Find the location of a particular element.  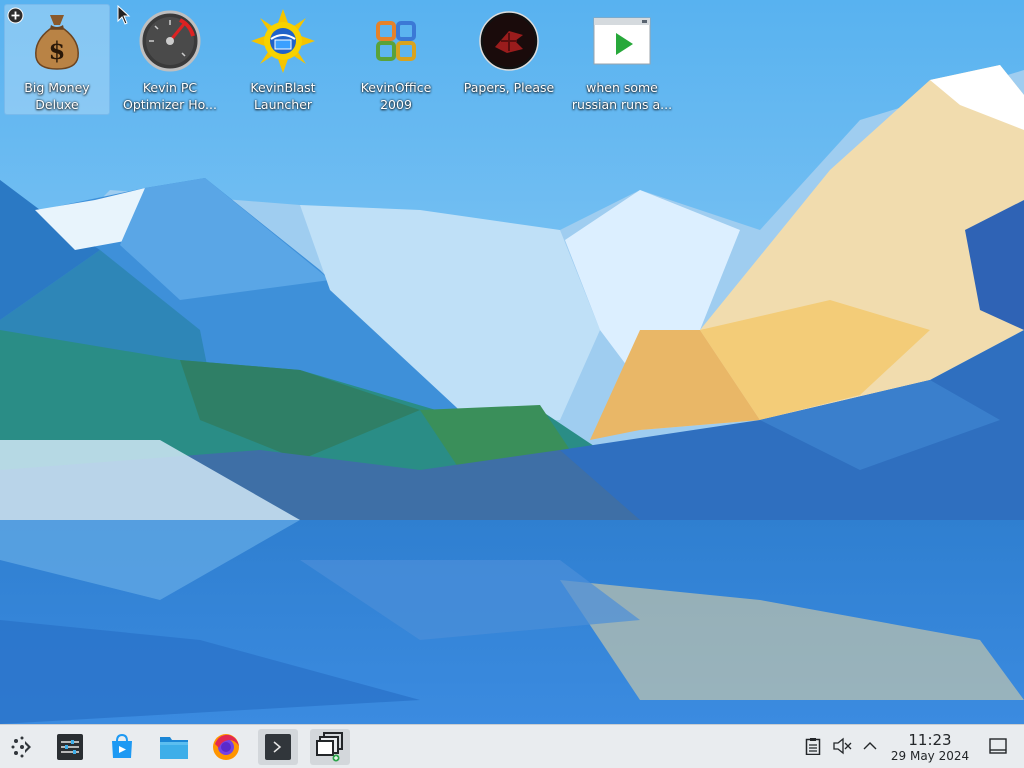

clock-date: 29 May 2024 is located at coordinates (930, 756).